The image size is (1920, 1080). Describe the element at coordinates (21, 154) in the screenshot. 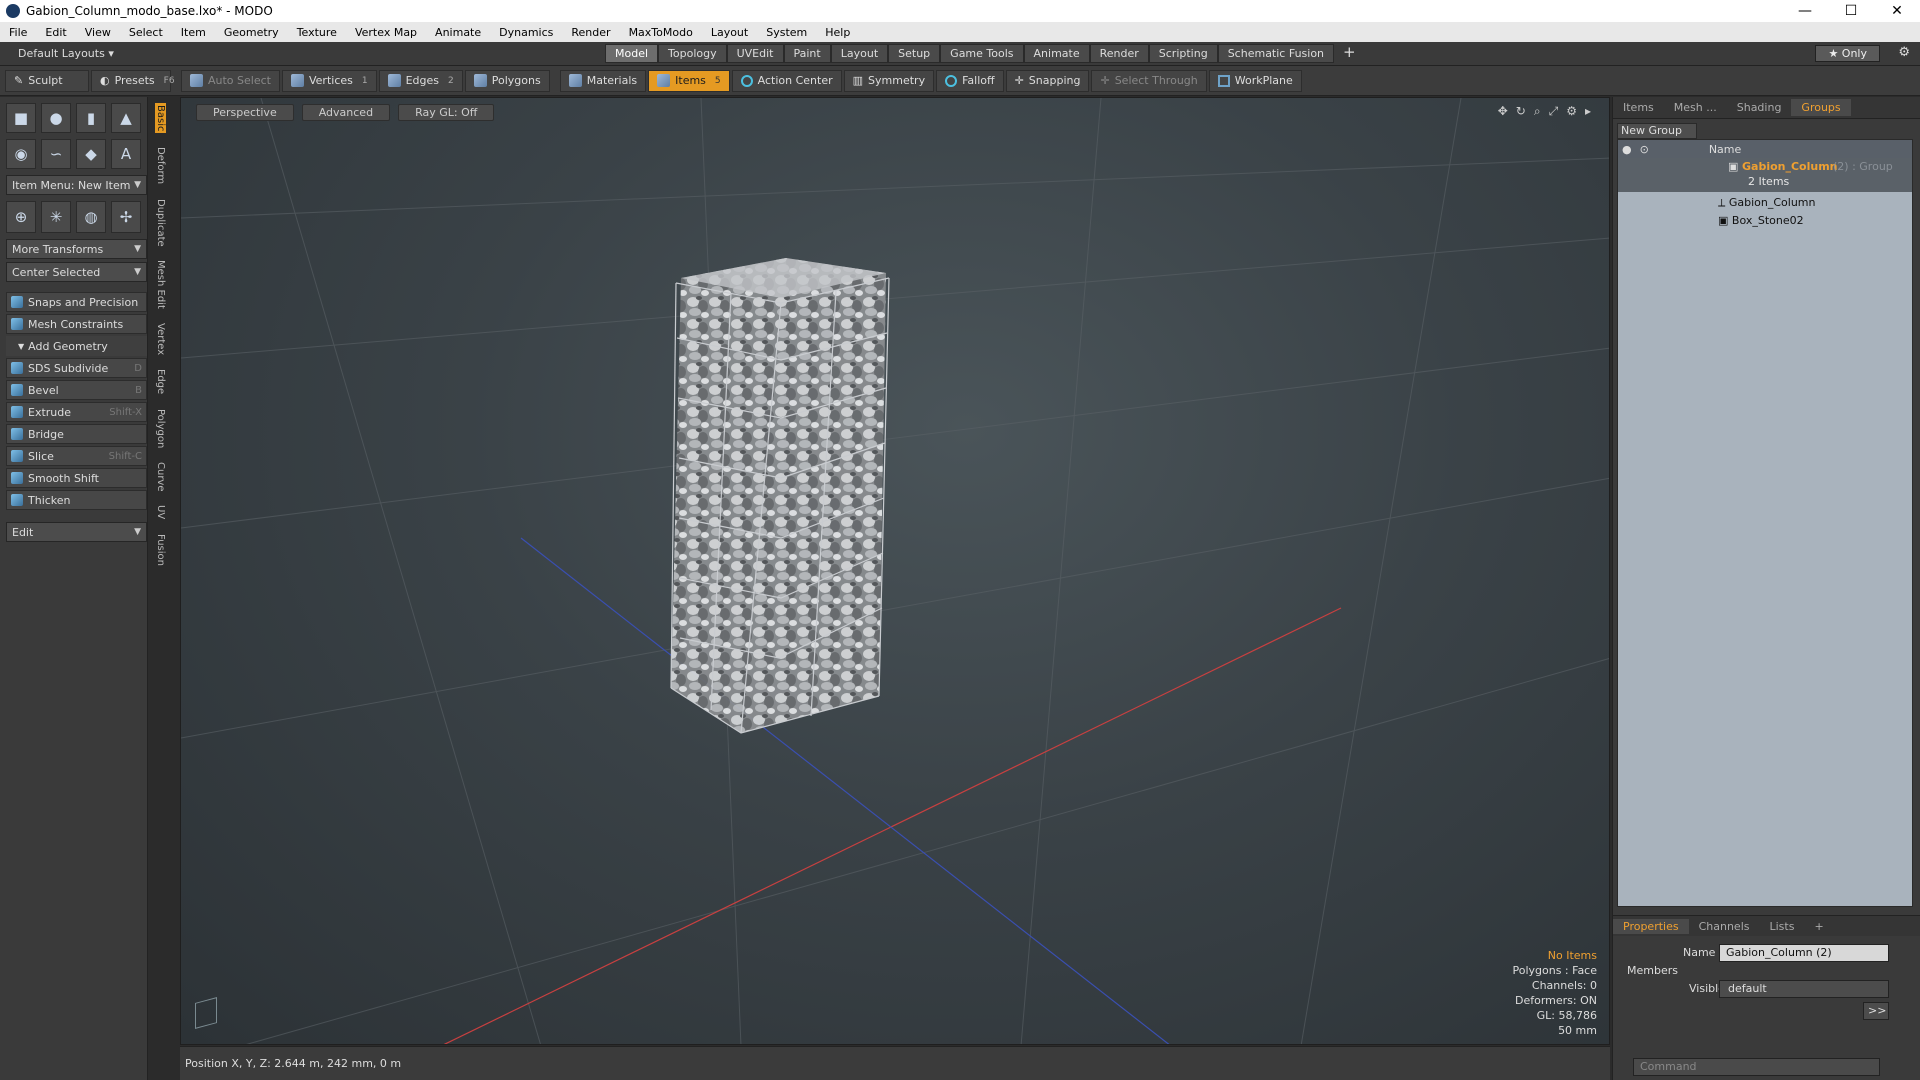

I see `torus-primitive-icon: ◉` at that location.